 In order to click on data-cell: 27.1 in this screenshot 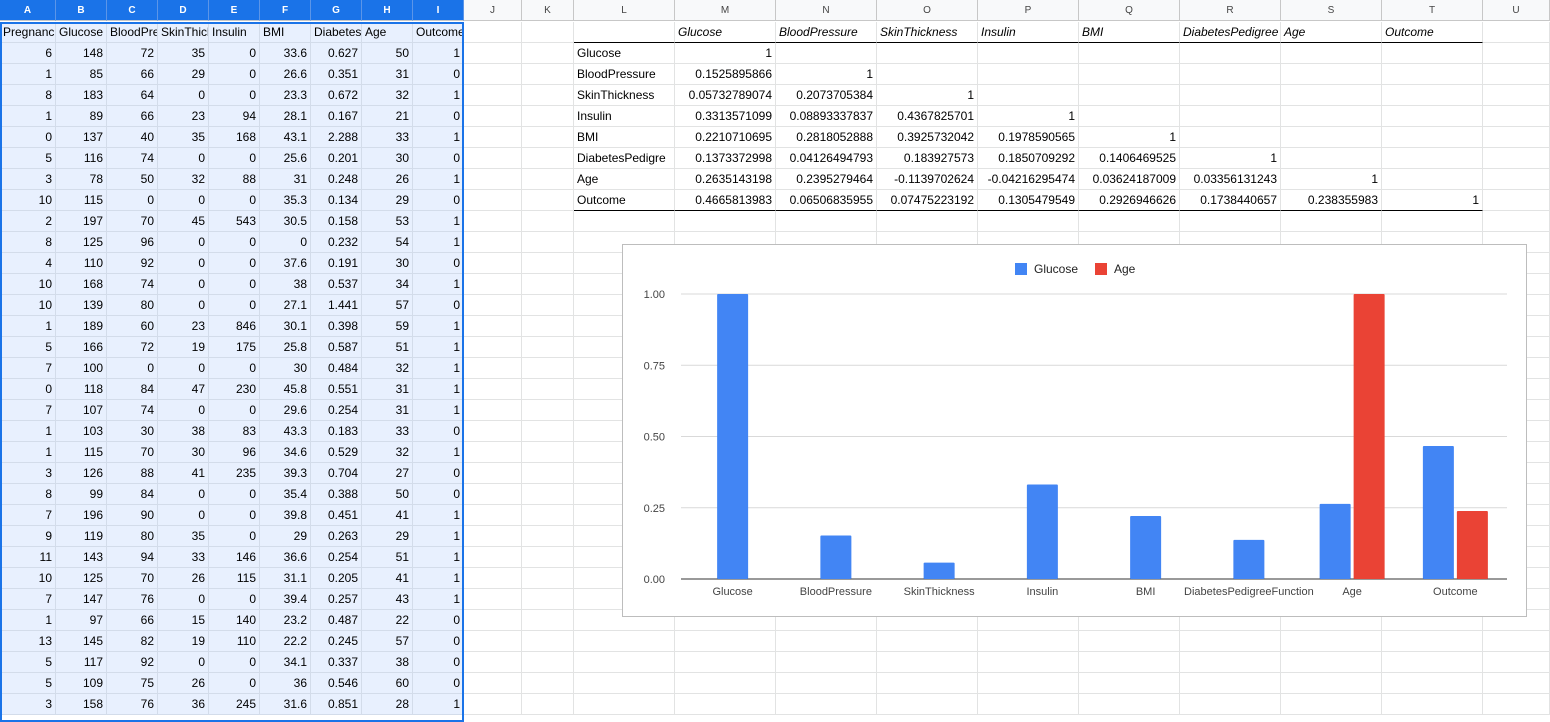, I will do `click(285, 305)`.